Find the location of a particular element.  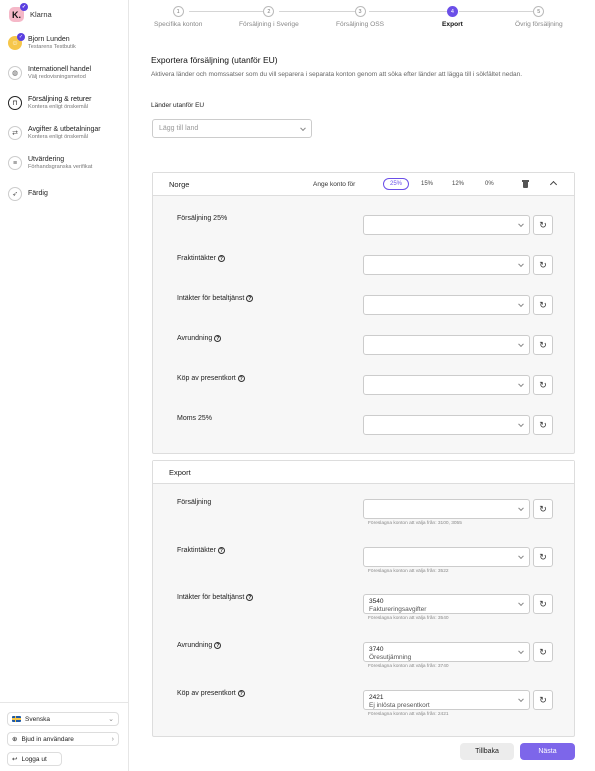

logout-label: Logga ut is located at coordinates (34, 759).